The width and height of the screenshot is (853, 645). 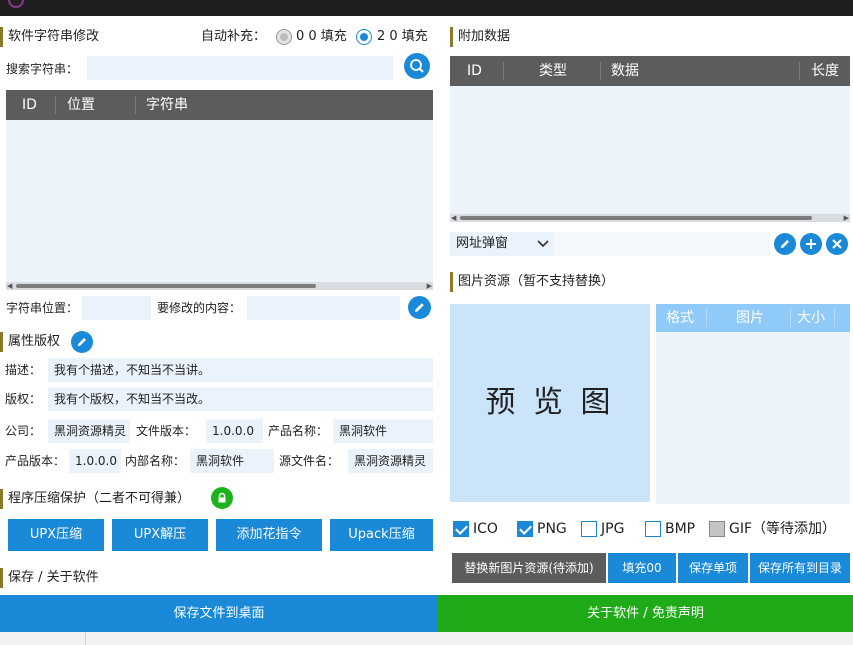 I want to click on title-bar, so click(x=426, y=8).